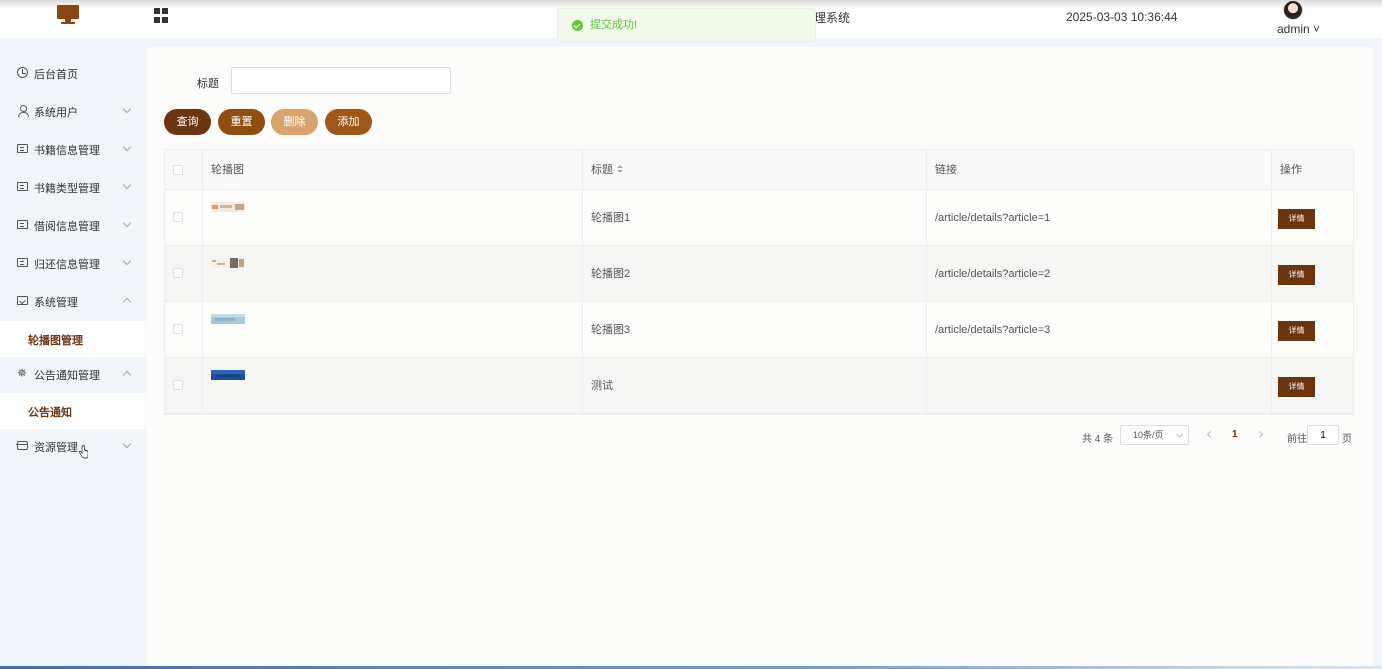  Describe the element at coordinates (50, 413) in the screenshot. I see `sidebar-item-label: 公告通知` at that location.